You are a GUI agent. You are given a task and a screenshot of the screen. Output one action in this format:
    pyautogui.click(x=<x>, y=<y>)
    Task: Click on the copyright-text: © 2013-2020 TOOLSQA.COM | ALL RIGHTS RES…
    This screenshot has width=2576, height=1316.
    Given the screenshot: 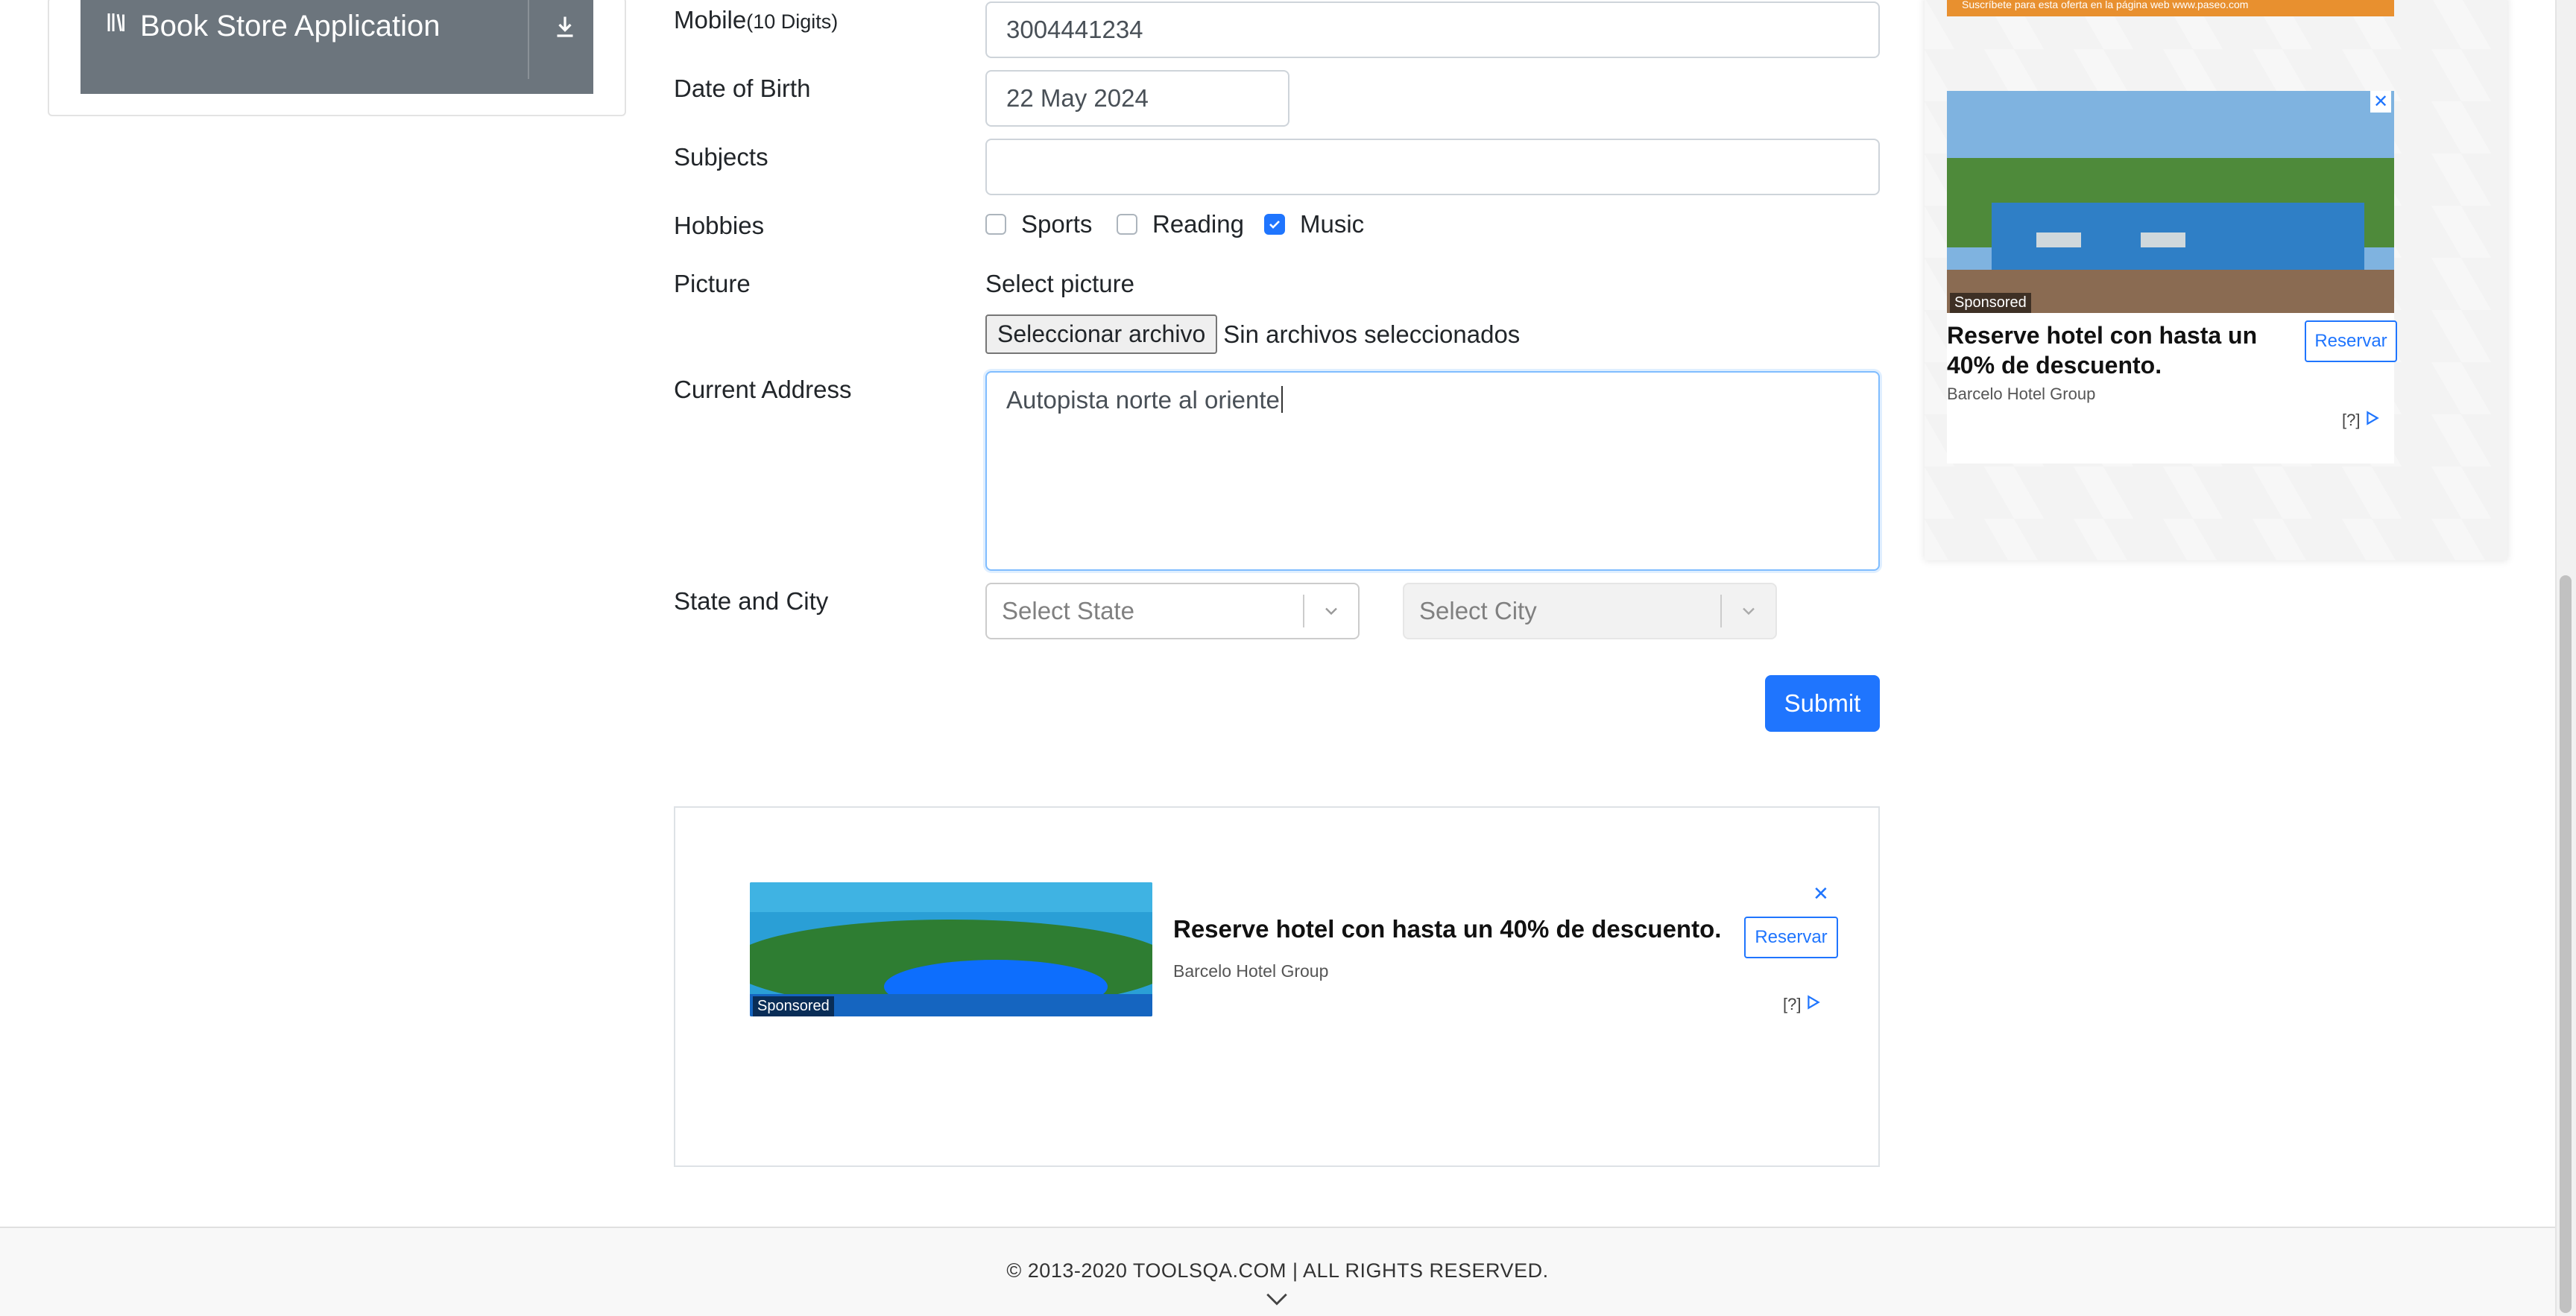 What is the action you would take?
    pyautogui.click(x=1277, y=1270)
    